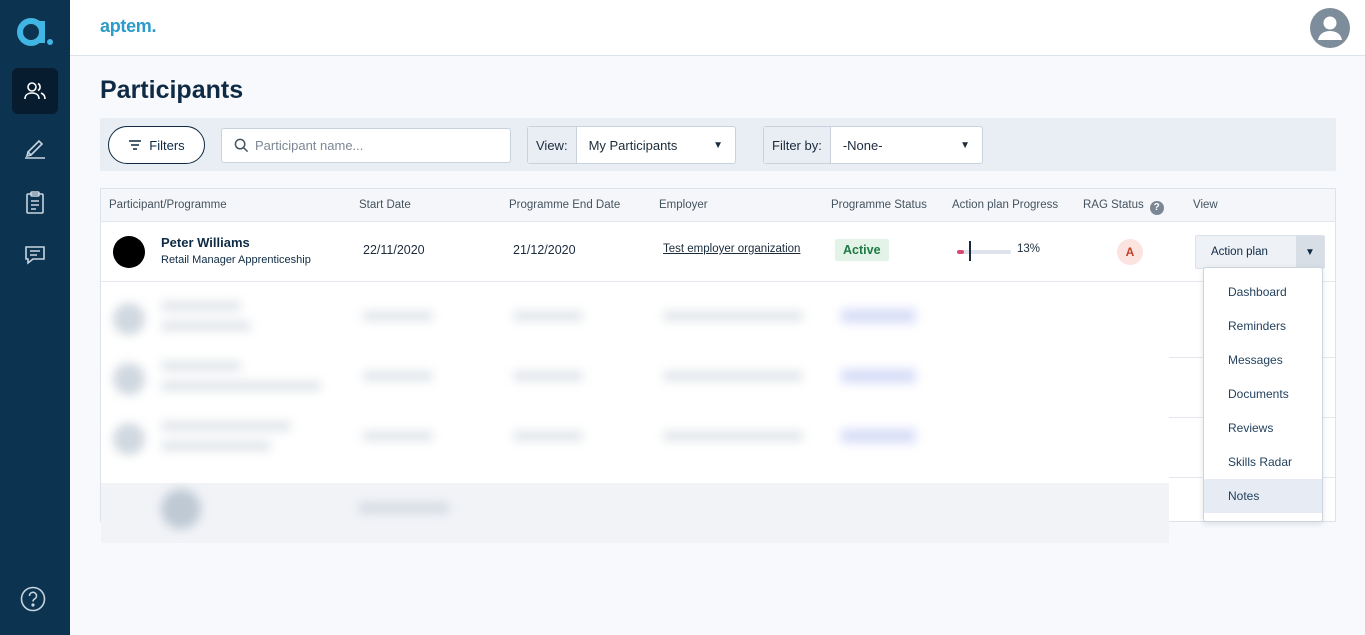  What do you see at coordinates (797, 145) in the screenshot?
I see `filter-by-label: Filter by:` at bounding box center [797, 145].